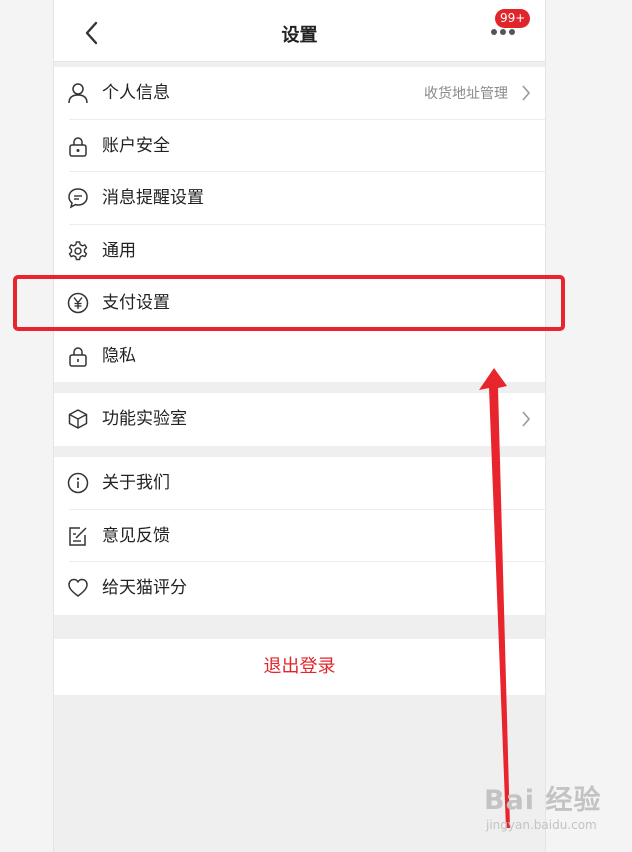 The width and height of the screenshot is (632, 852). Describe the element at coordinates (136, 483) in the screenshot. I see `settings-item-label: 关于我们` at that location.